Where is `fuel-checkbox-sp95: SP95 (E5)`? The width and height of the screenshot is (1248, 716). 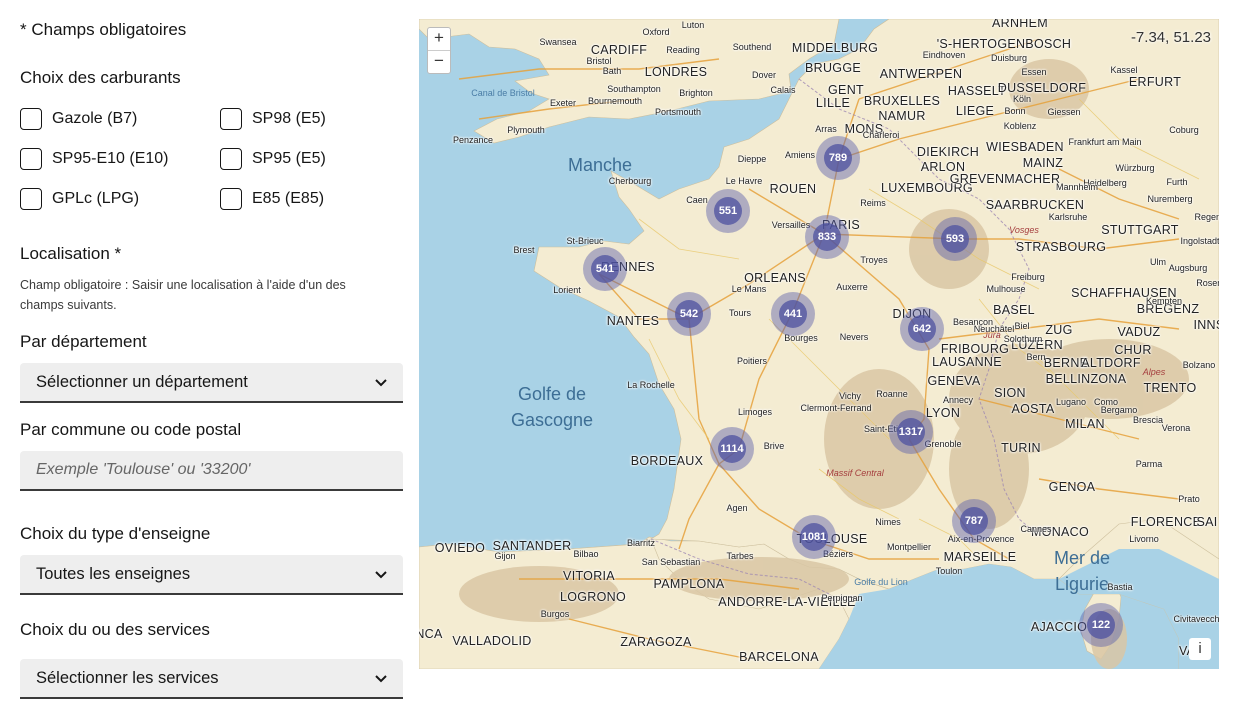 fuel-checkbox-sp95: SP95 (E5) is located at coordinates (273, 159).